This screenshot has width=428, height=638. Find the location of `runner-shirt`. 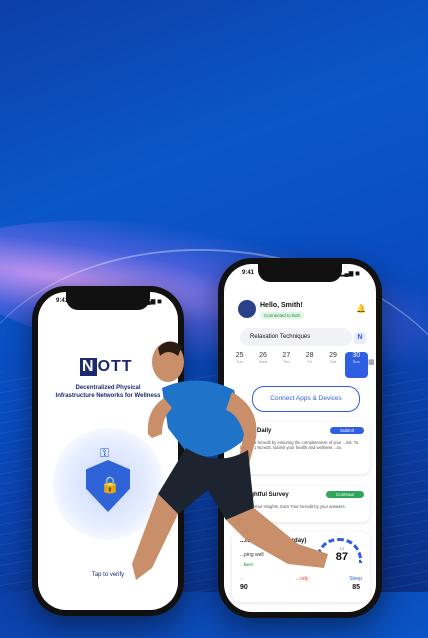

runner-shirt is located at coordinates (204, 418).